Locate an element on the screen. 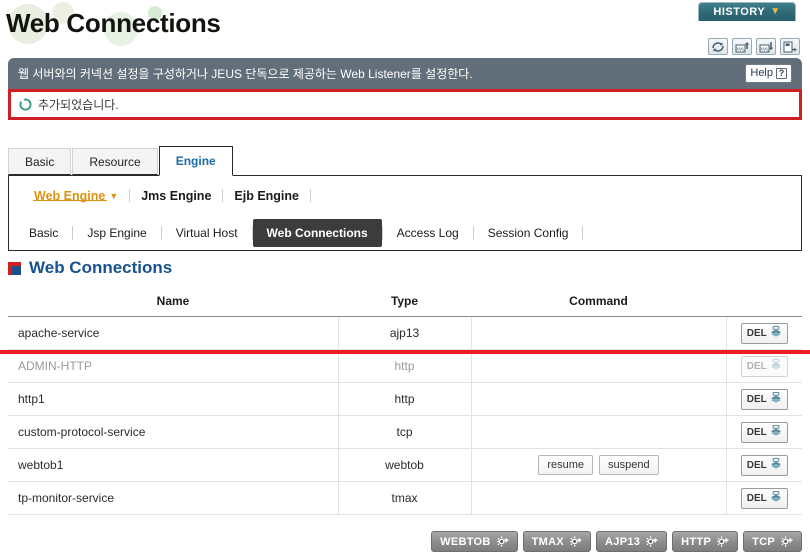 The height and width of the screenshot is (560, 810). table-row: webtob1 webtob resume suspend DEL is located at coordinates (405, 465).